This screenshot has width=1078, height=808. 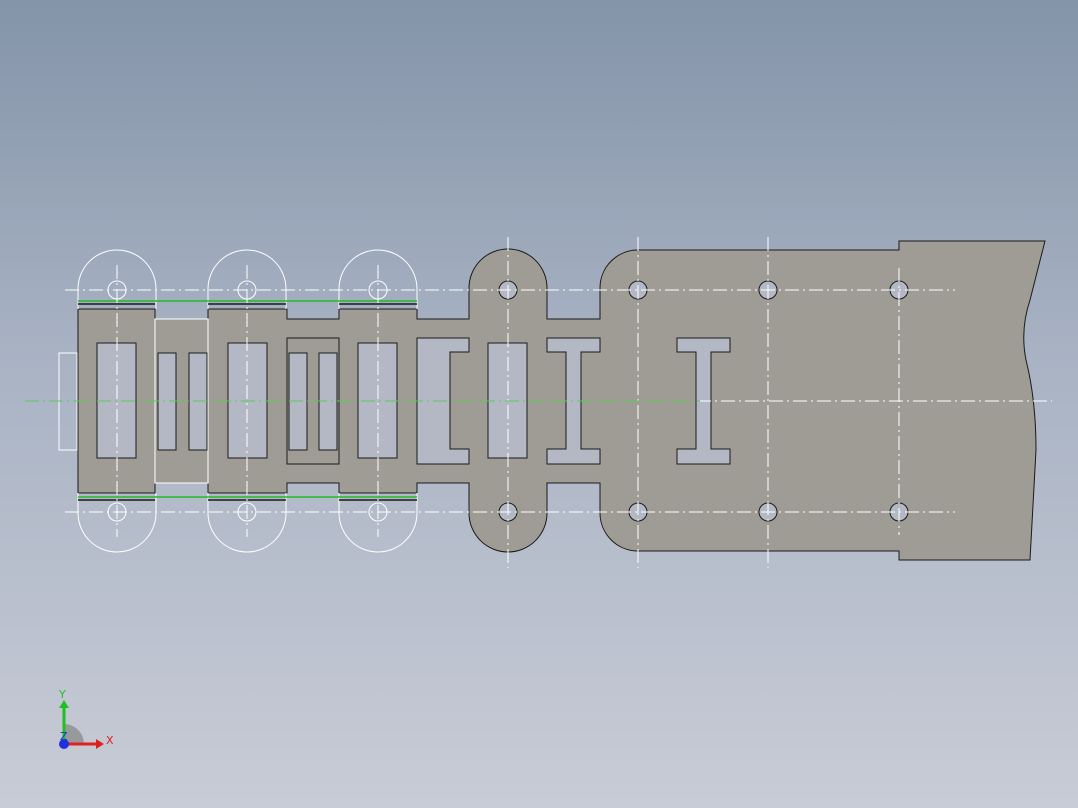 I want to click on x-axis-arrow-icon, so click(x=100, y=744).